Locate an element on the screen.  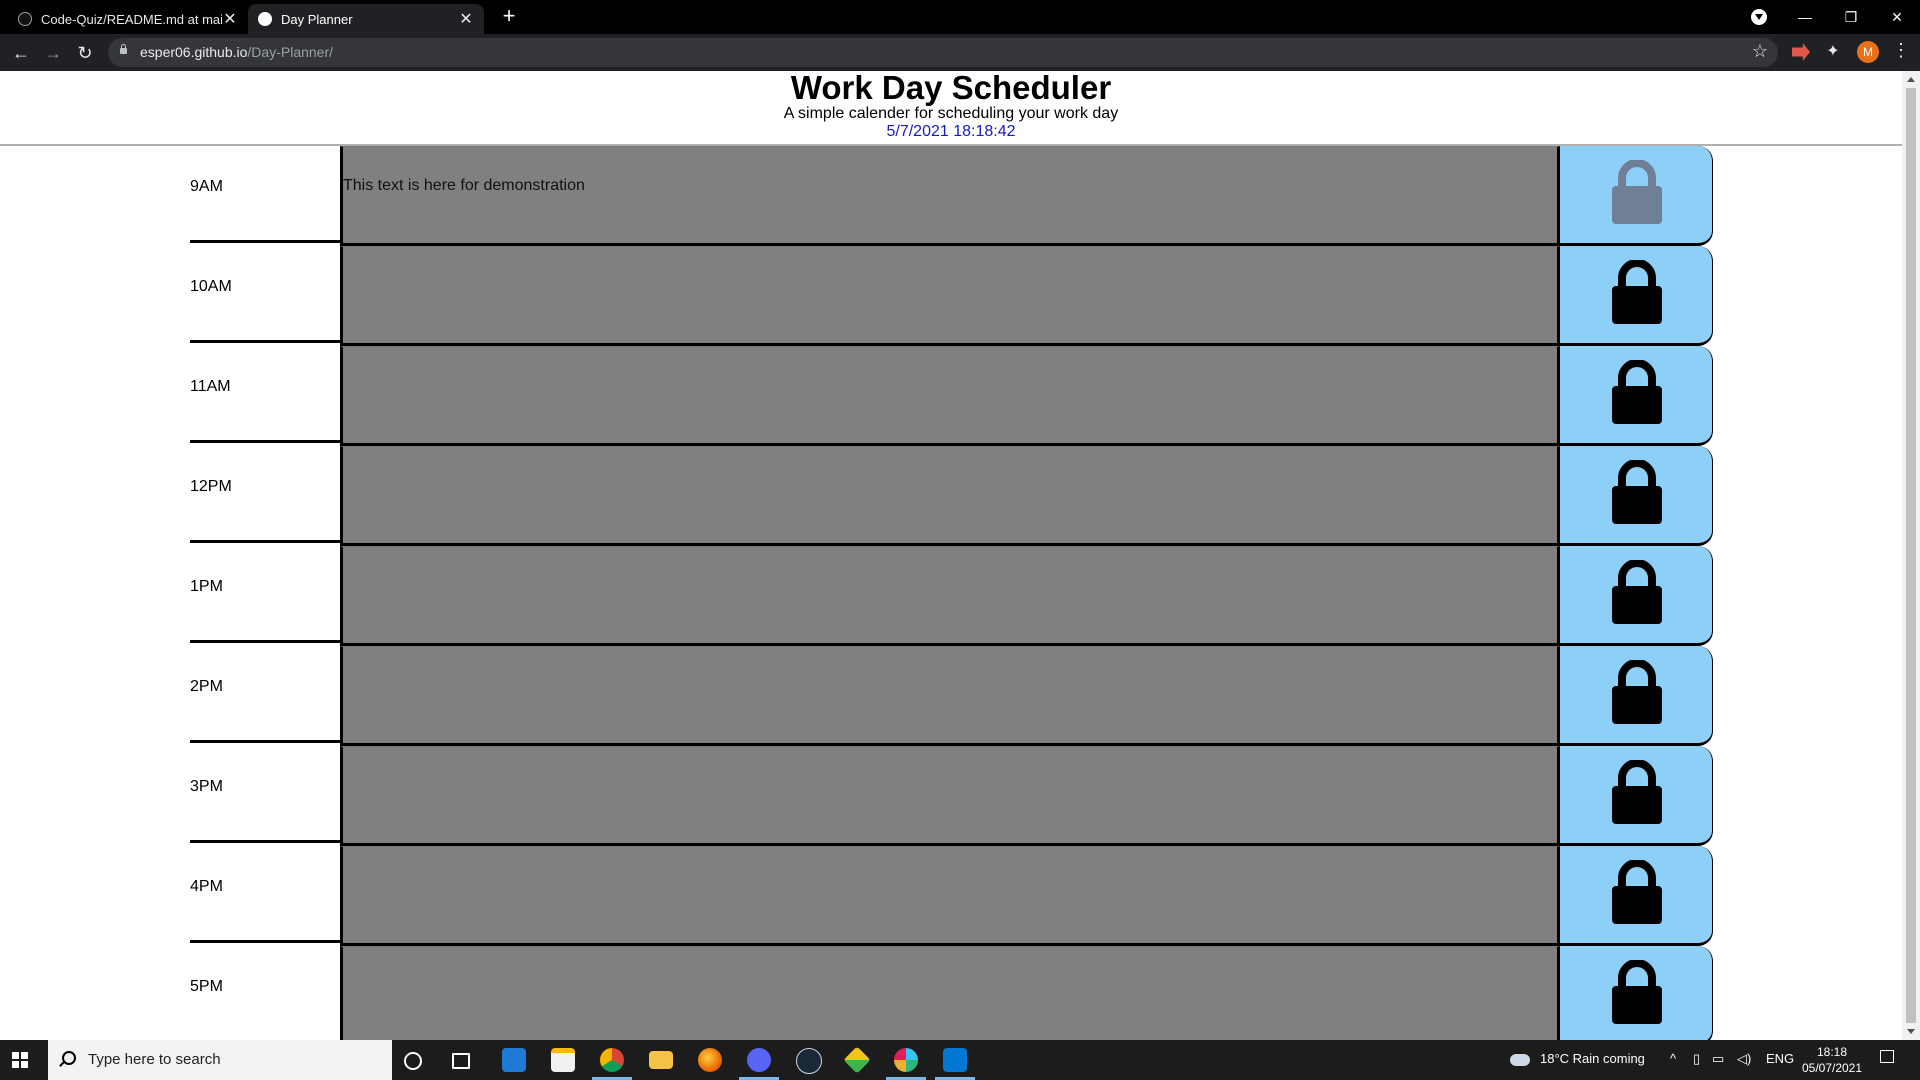
time-block-row: 10AM is located at coordinates (951, 296).